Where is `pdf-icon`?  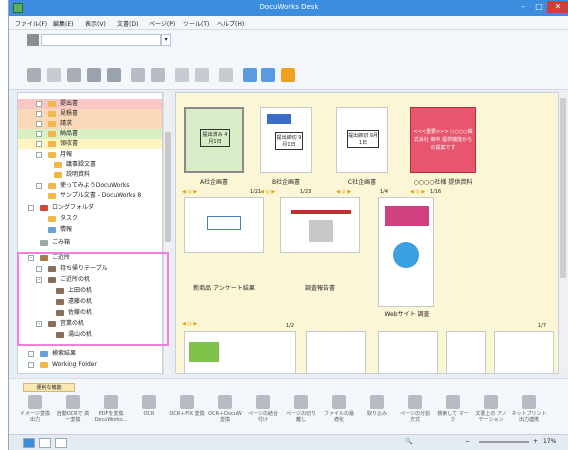 pdf-icon is located at coordinates (111, 402).